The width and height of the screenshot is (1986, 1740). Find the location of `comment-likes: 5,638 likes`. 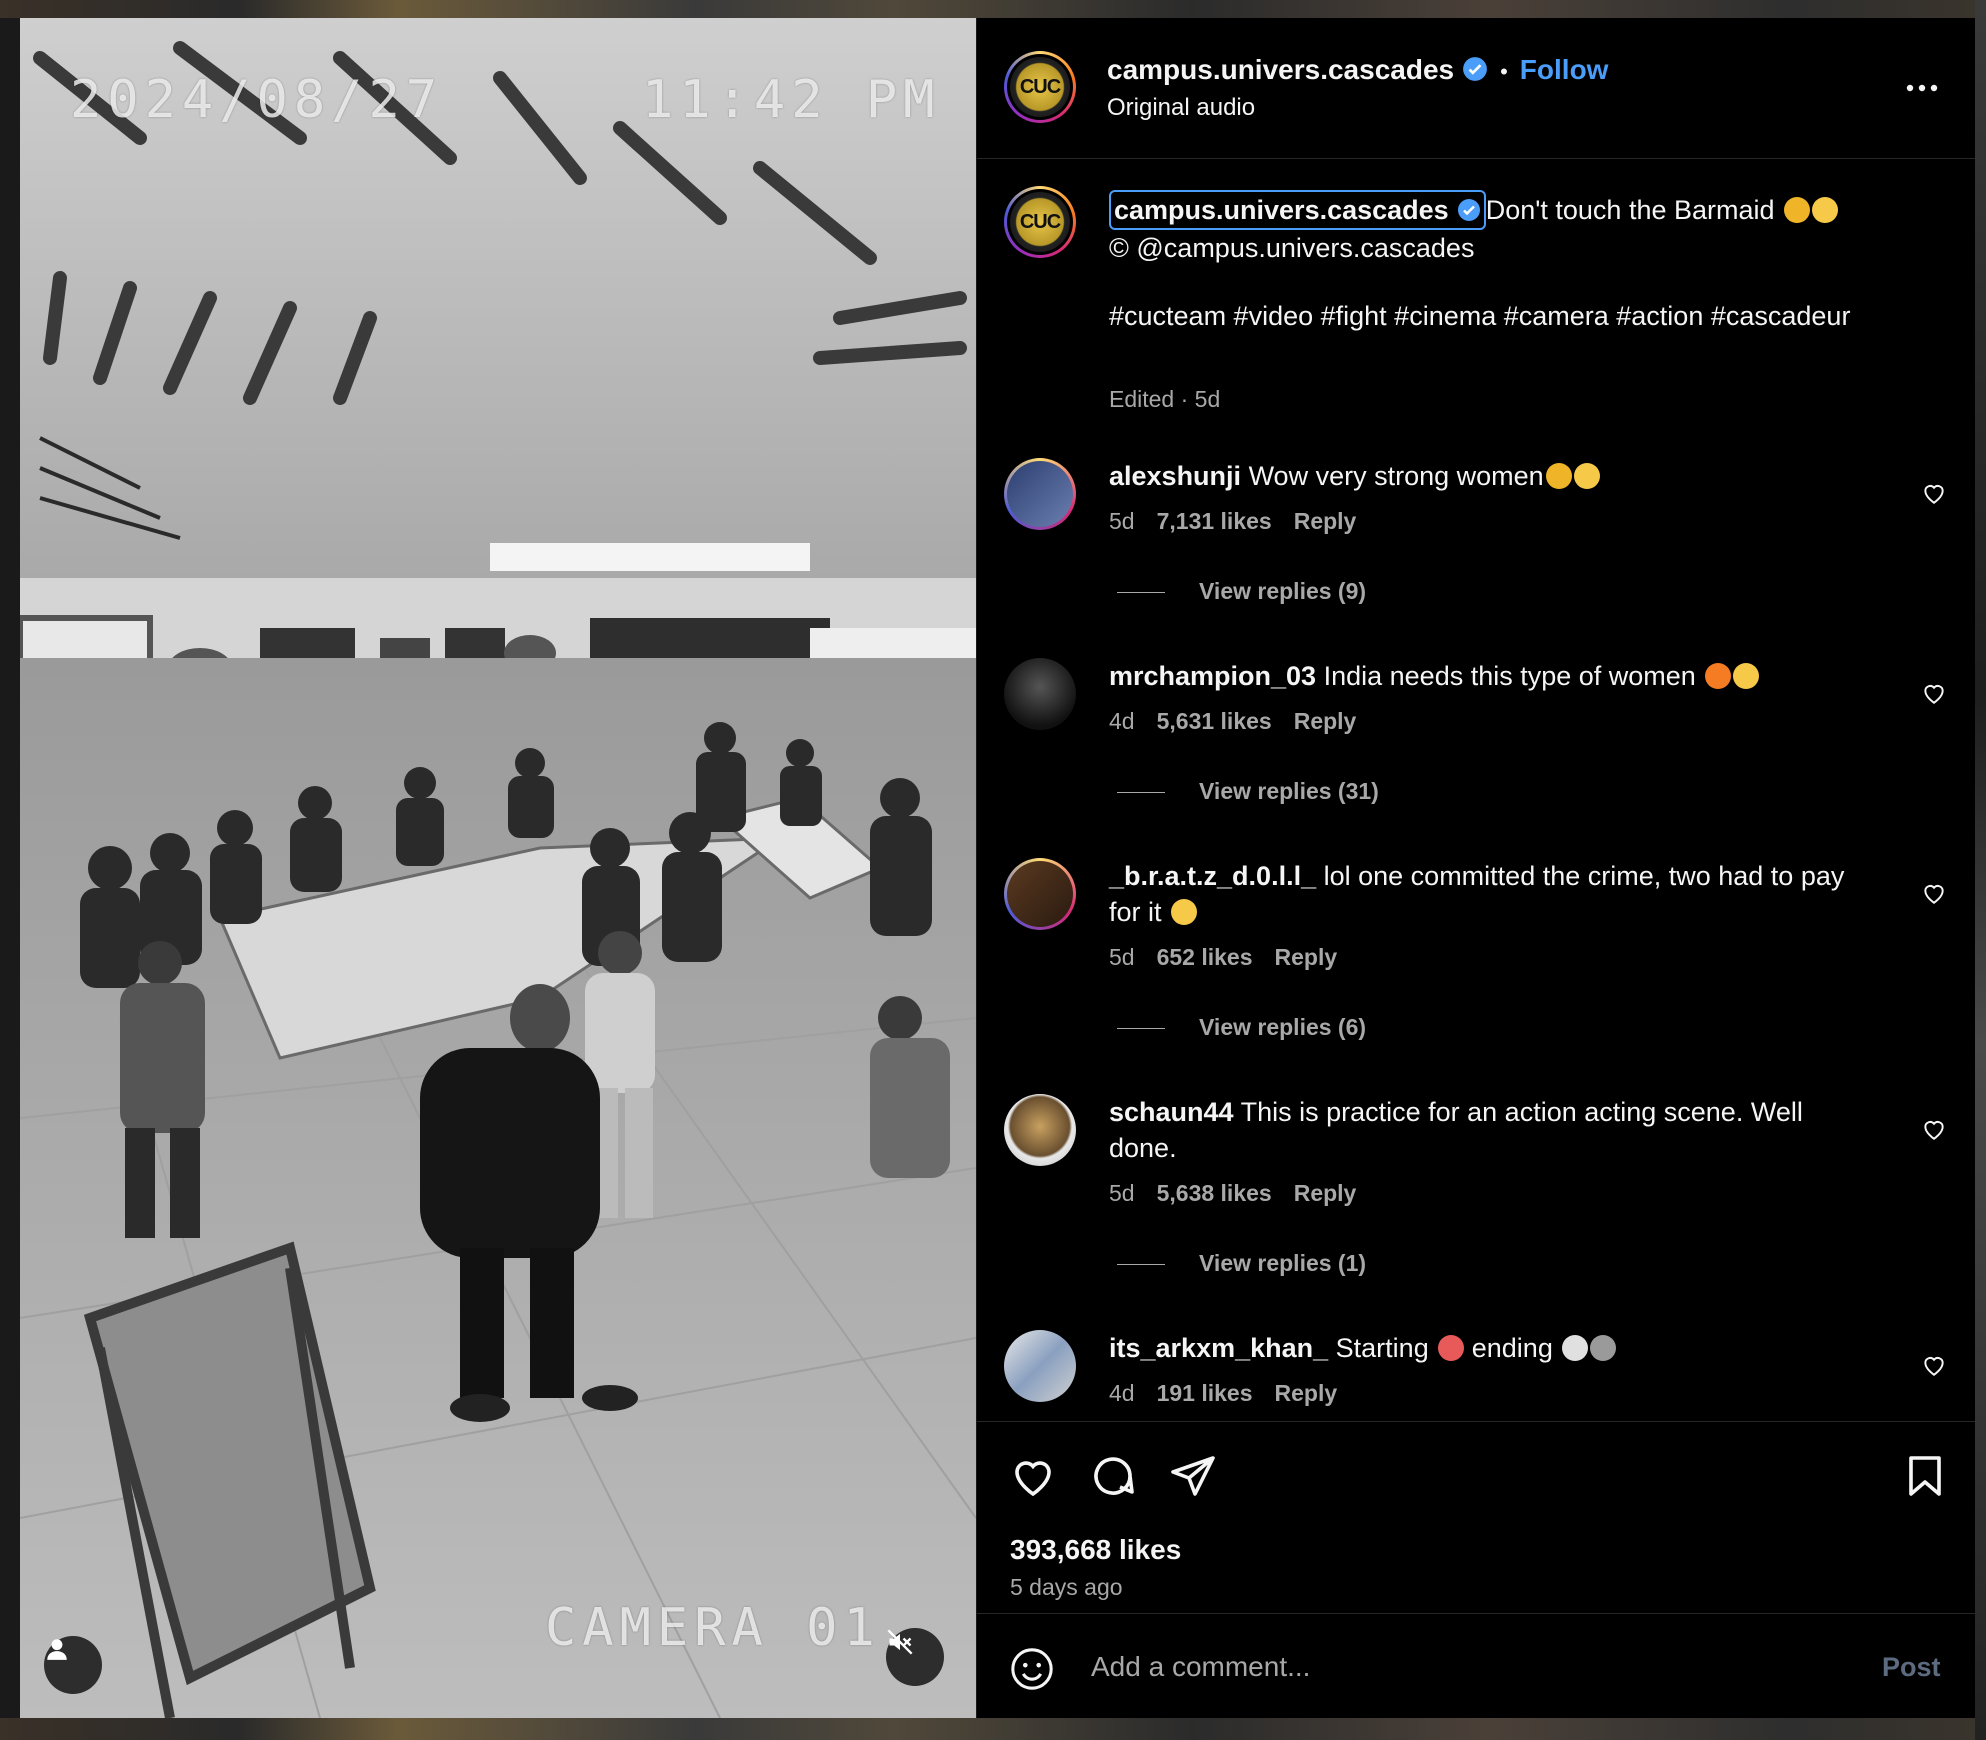

comment-likes: 5,638 likes is located at coordinates (1214, 1193).